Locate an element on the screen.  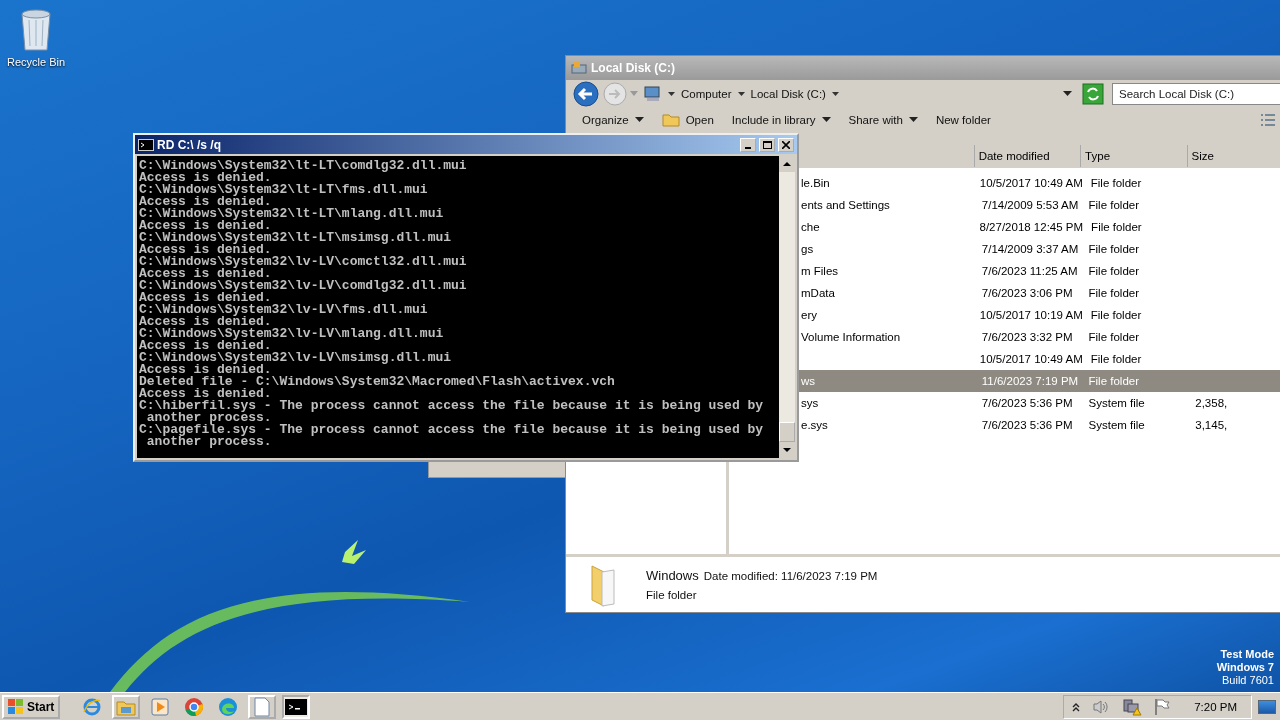
console-icon is located at coordinates (146, 144).